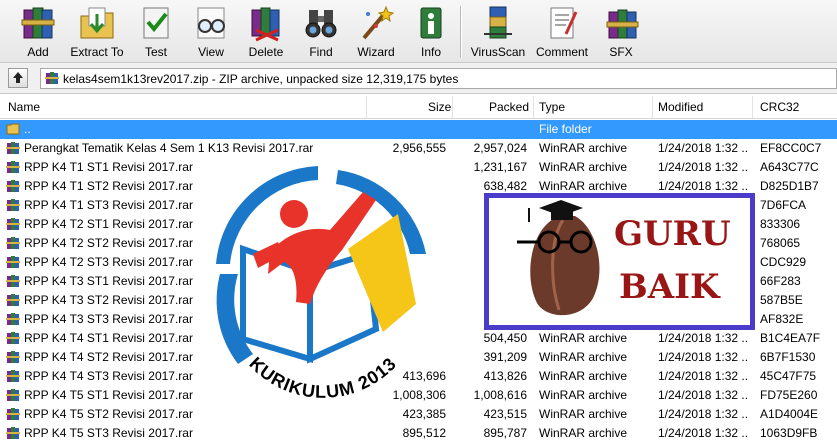  I want to click on comment-button: Comment, so click(562, 31).